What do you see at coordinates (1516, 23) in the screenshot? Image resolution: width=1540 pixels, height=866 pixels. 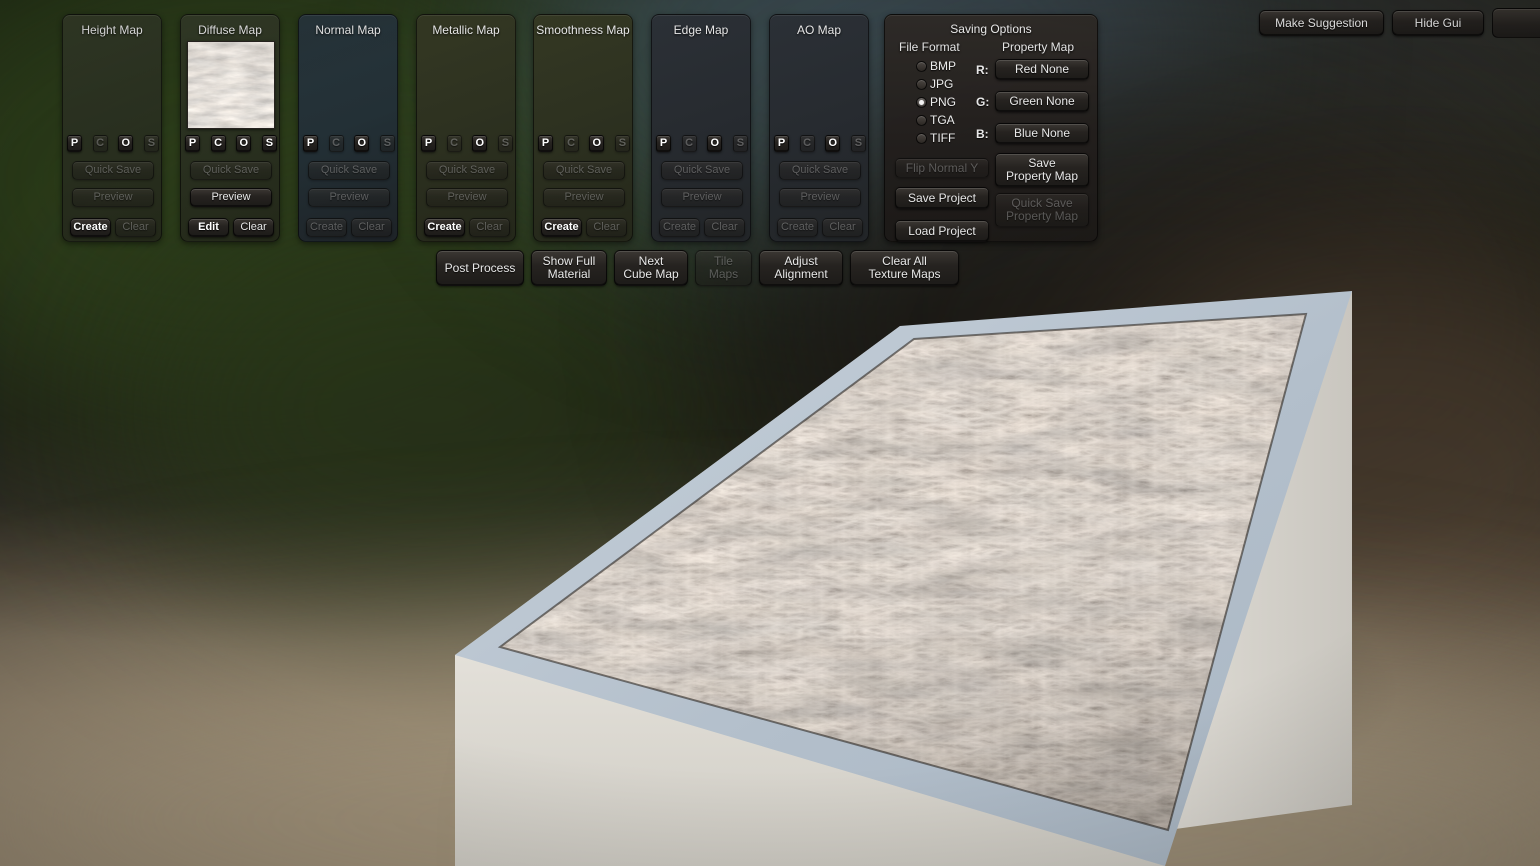 I see `offscreen-panel-edge` at bounding box center [1516, 23].